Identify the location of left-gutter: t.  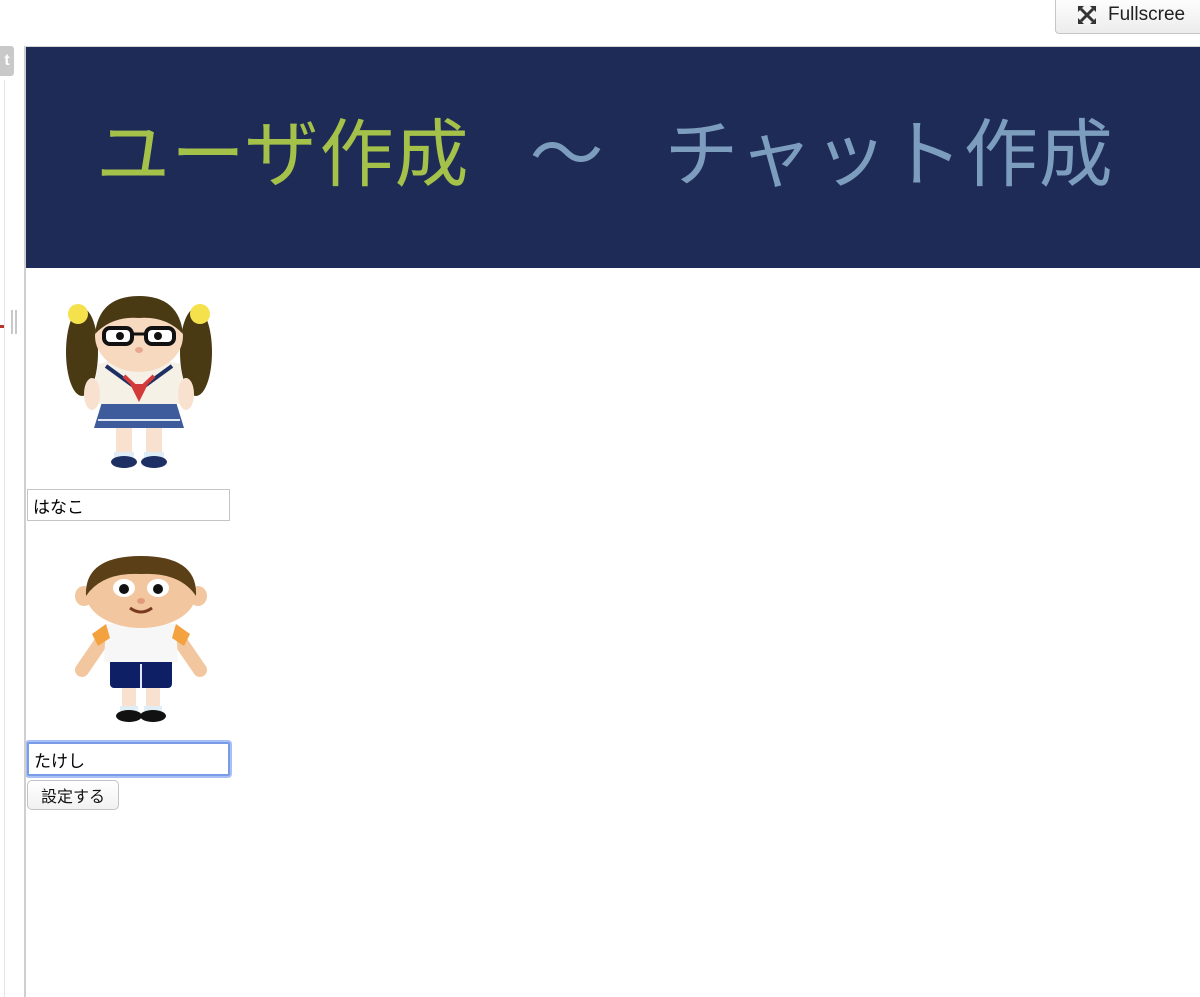
(12, 498).